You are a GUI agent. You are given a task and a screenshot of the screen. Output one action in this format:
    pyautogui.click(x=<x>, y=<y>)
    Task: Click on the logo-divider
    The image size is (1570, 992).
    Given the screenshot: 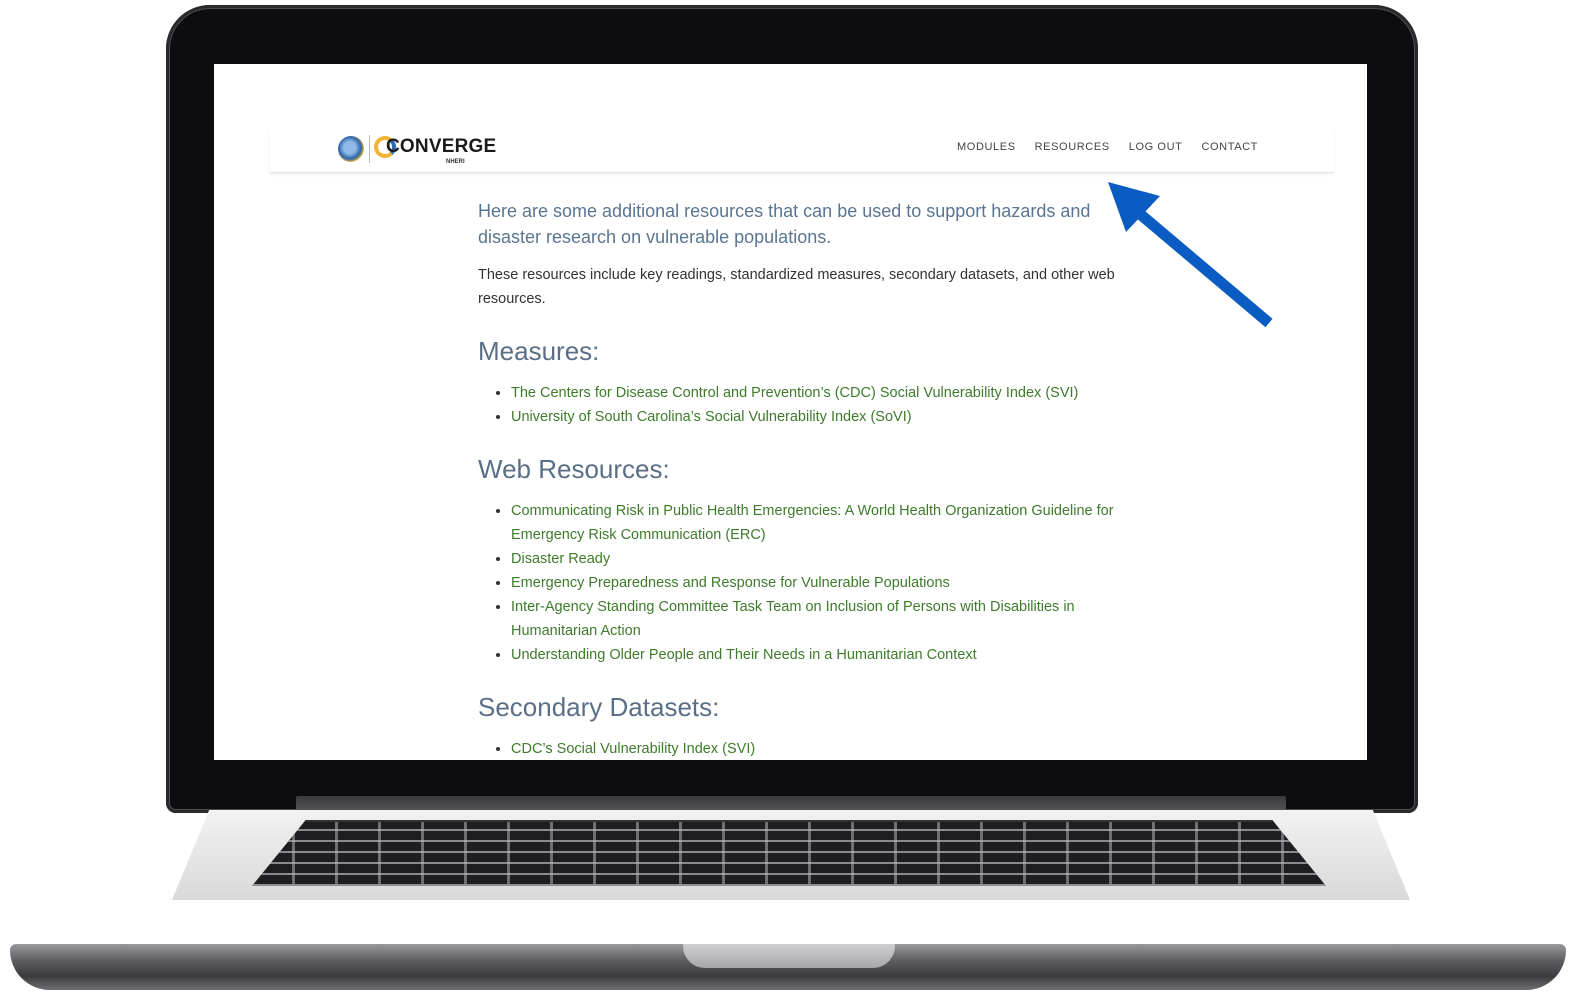 What is the action you would take?
    pyautogui.click(x=369, y=149)
    